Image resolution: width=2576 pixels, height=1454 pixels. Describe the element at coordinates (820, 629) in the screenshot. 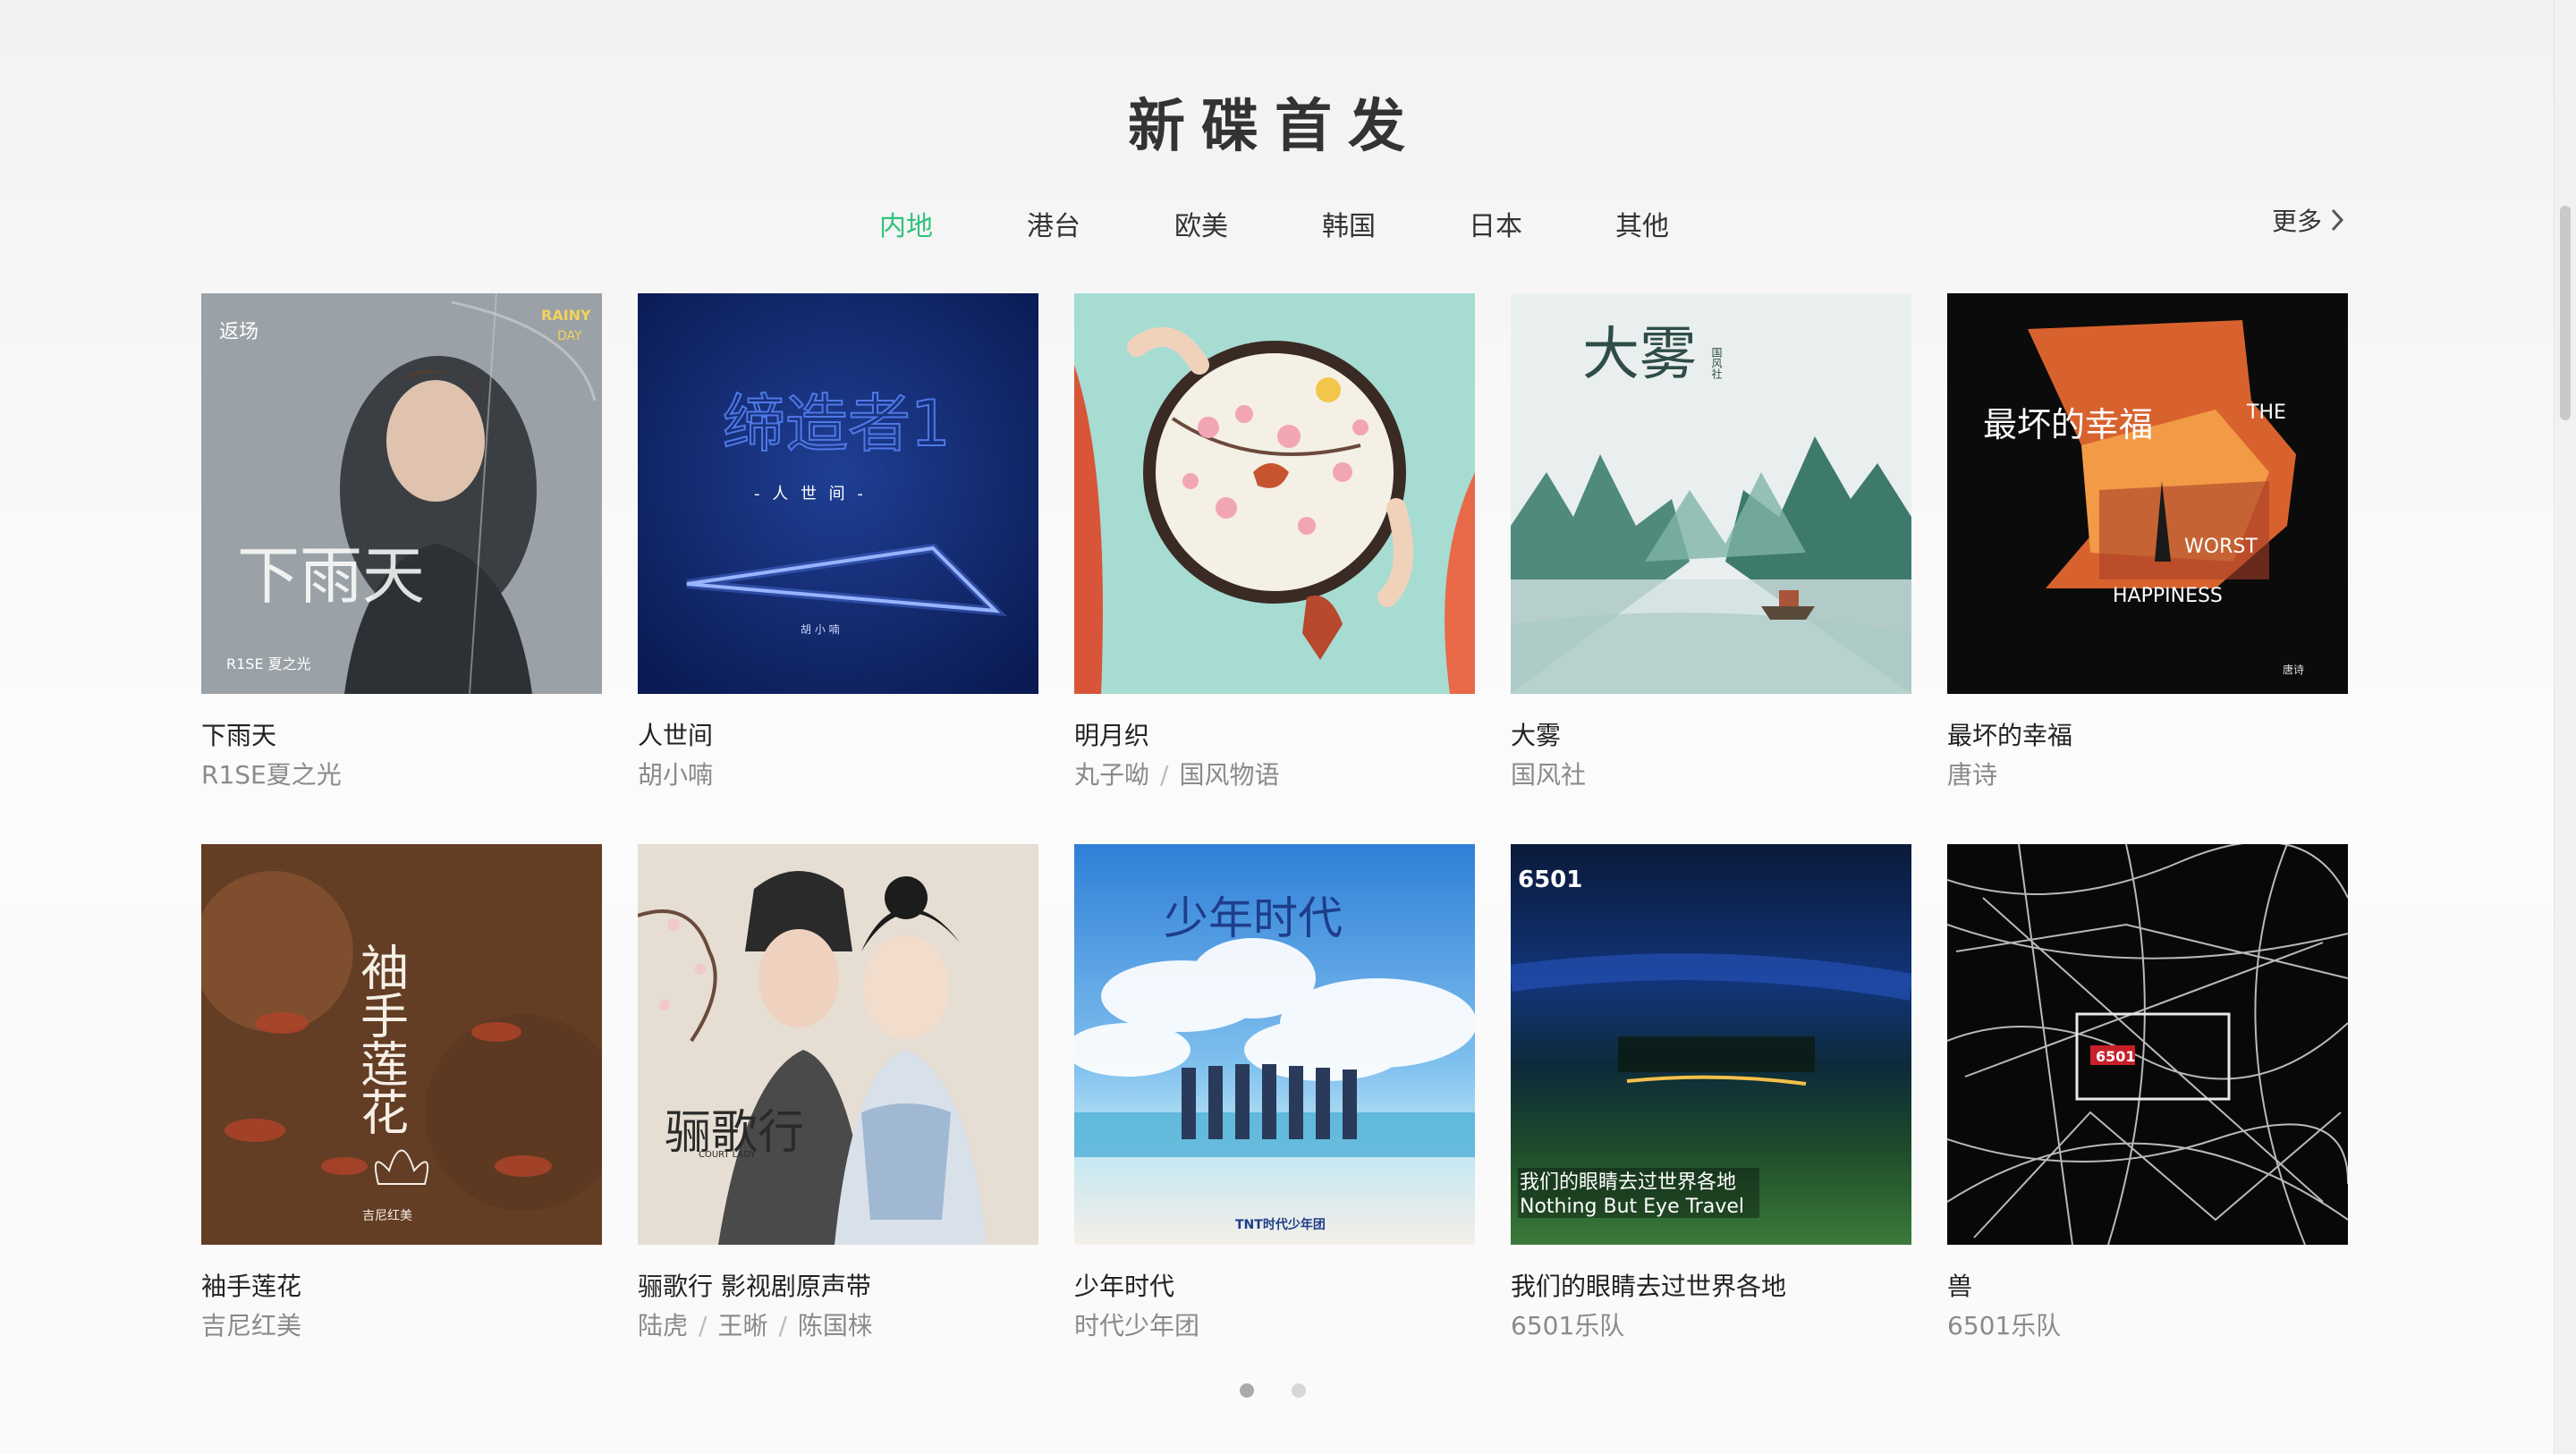

I see `cover-artist: 胡 小 喃` at that location.